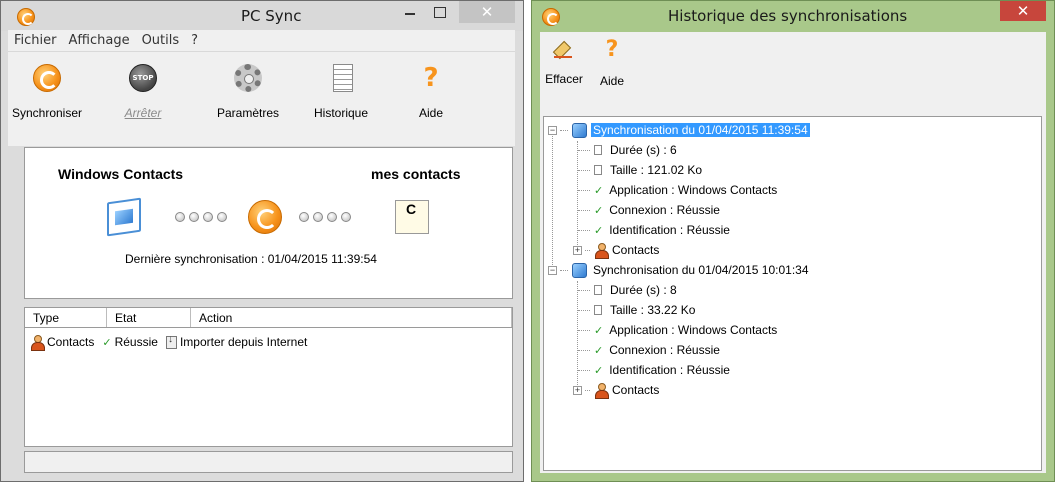 The width and height of the screenshot is (1055, 482). I want to click on cell-action: Importer depuis Internet, so click(236, 341).